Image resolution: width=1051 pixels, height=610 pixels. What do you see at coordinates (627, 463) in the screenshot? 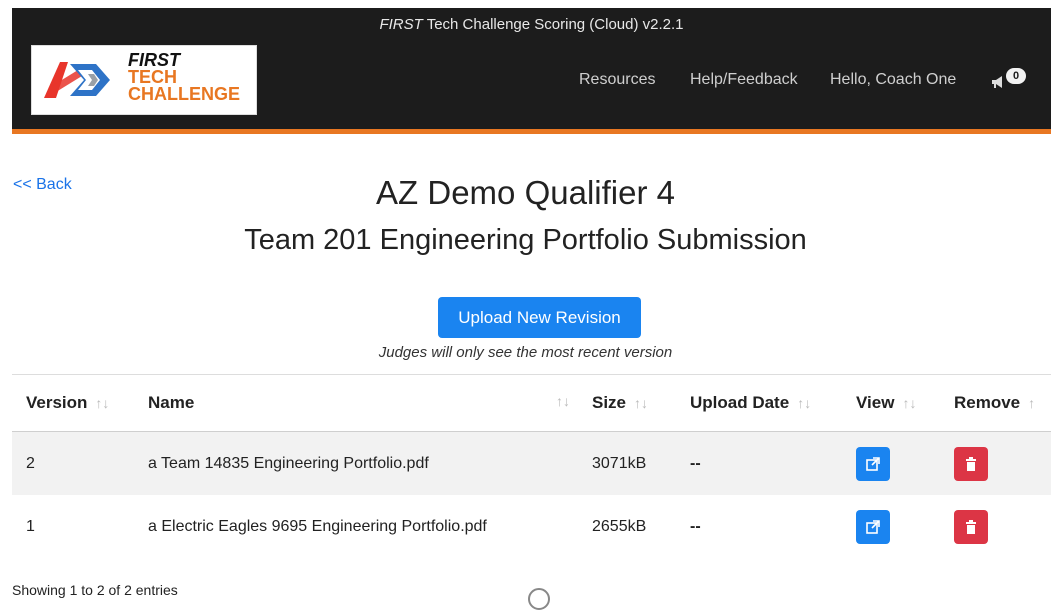
I see `size-cell: 3071kB` at bounding box center [627, 463].